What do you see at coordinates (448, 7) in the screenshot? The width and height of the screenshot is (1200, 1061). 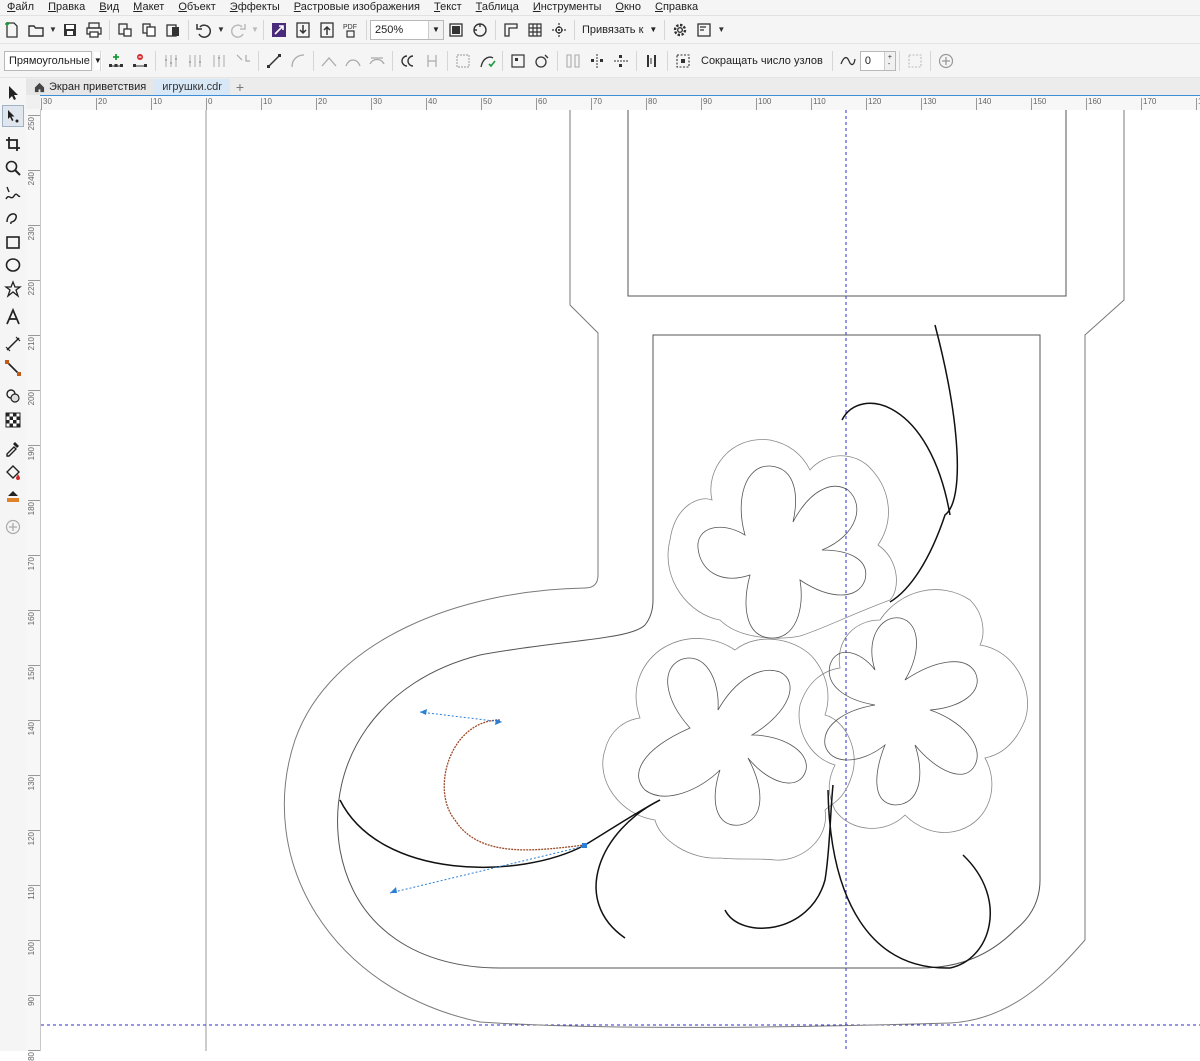 I see `menu-item: Текст` at bounding box center [448, 7].